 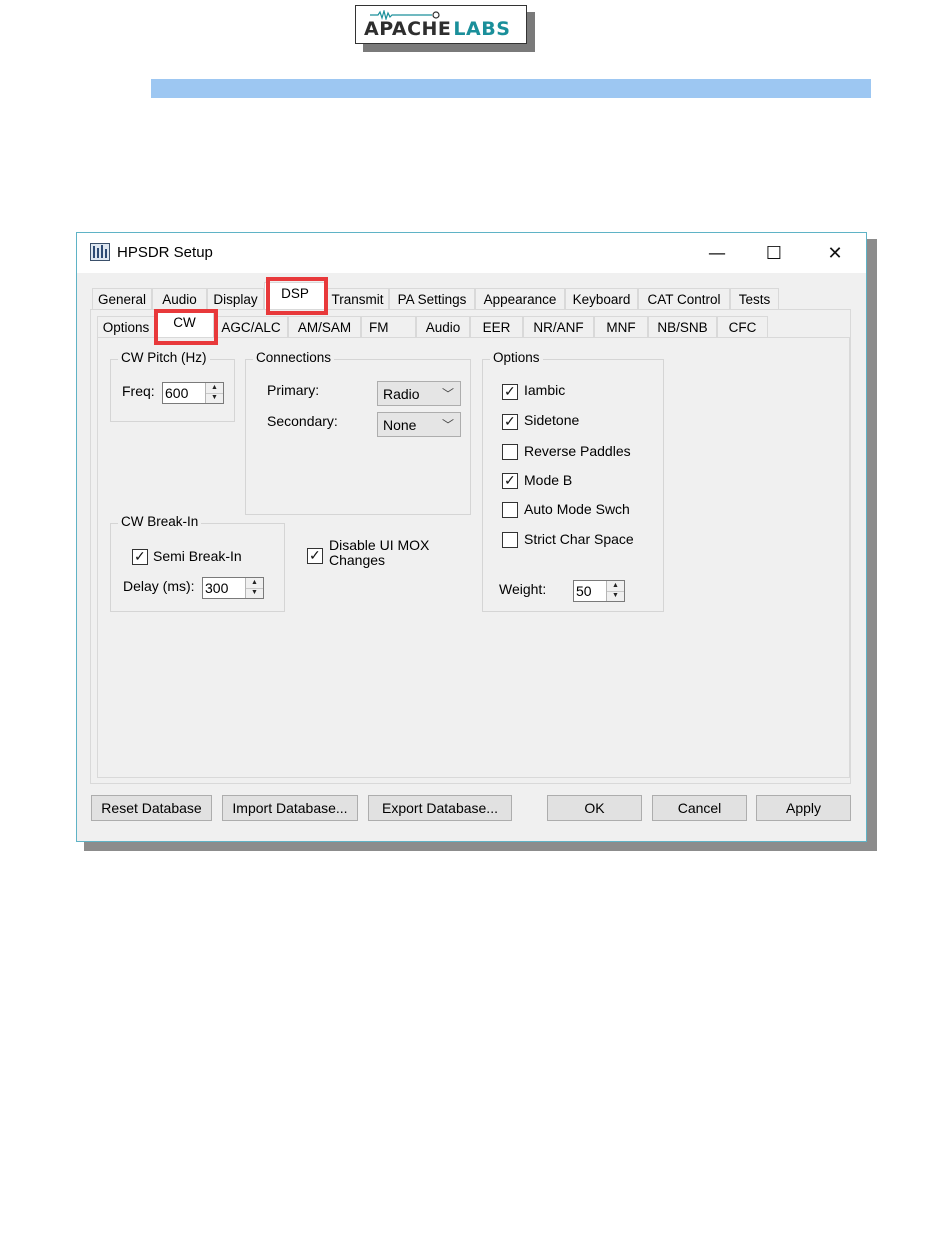 I want to click on subtab-mnf: MNF, so click(x=621, y=327).